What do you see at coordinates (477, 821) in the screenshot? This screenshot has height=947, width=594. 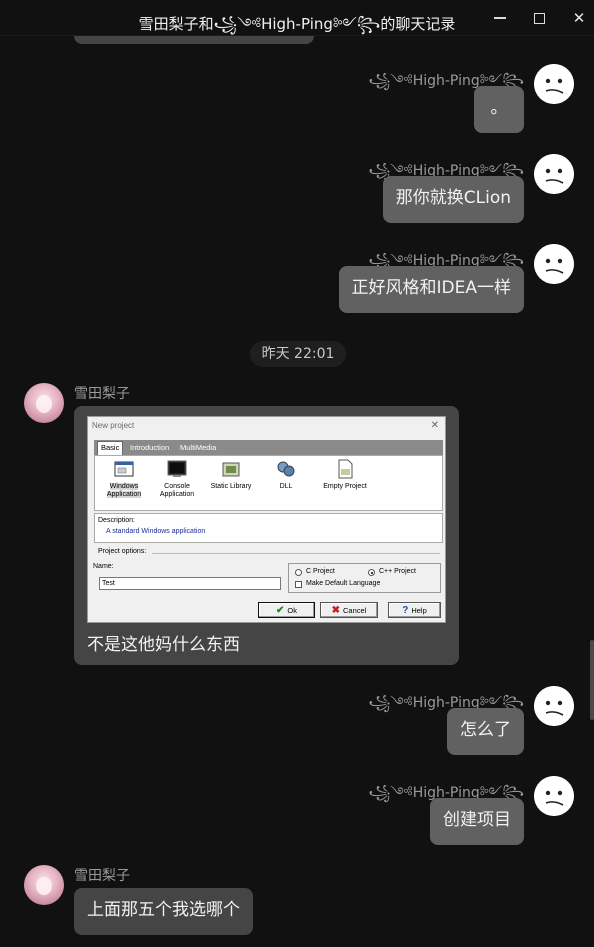 I see `message-bubble: 创建项目` at bounding box center [477, 821].